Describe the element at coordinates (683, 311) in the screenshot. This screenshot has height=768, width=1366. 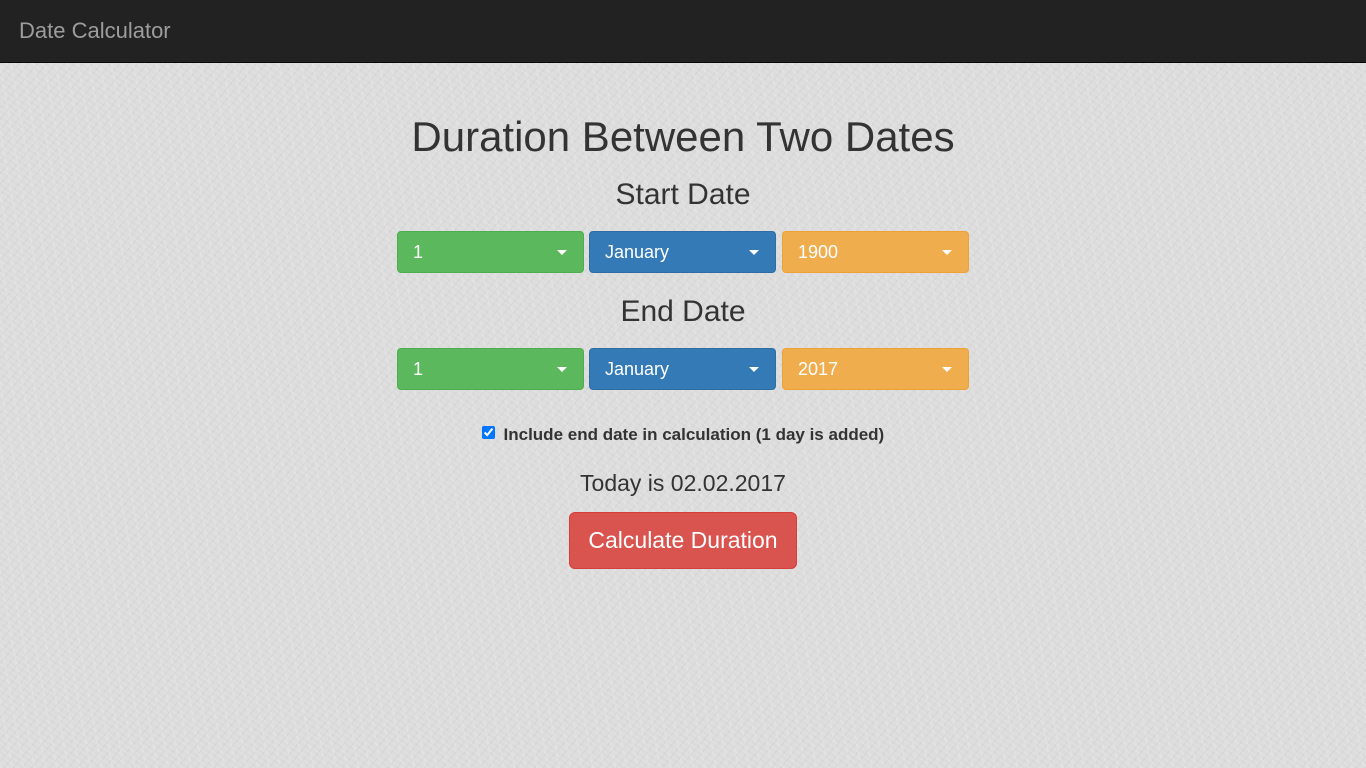
I see `end-date-heading: End Date` at that location.